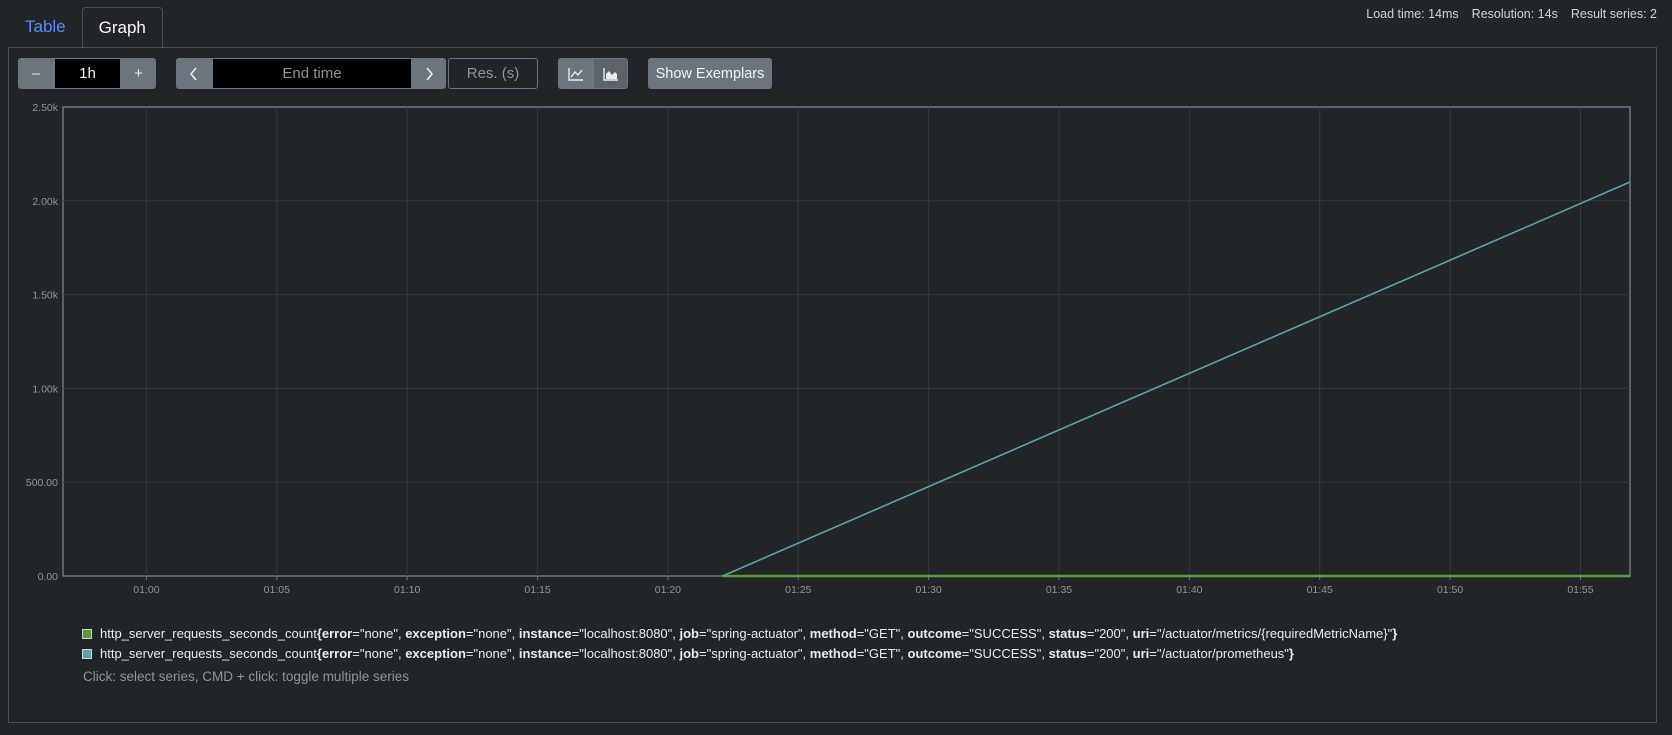 The image size is (1672, 735). Describe the element at coordinates (146, 590) in the screenshot. I see `x-tick-label: 01:00` at that location.